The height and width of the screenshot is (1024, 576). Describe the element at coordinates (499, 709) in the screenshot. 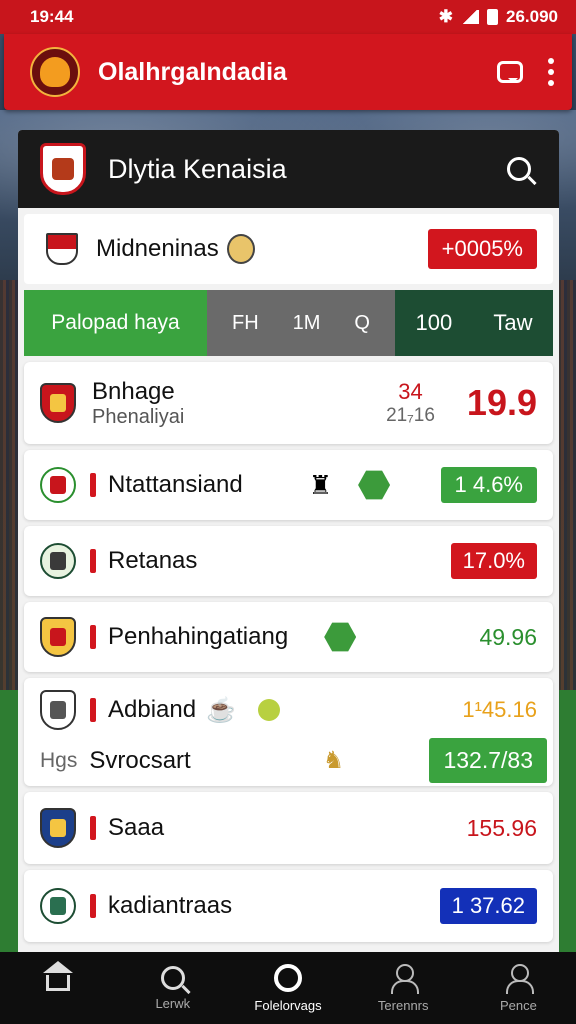

I see `row-value-top: 1¹45.16` at that location.